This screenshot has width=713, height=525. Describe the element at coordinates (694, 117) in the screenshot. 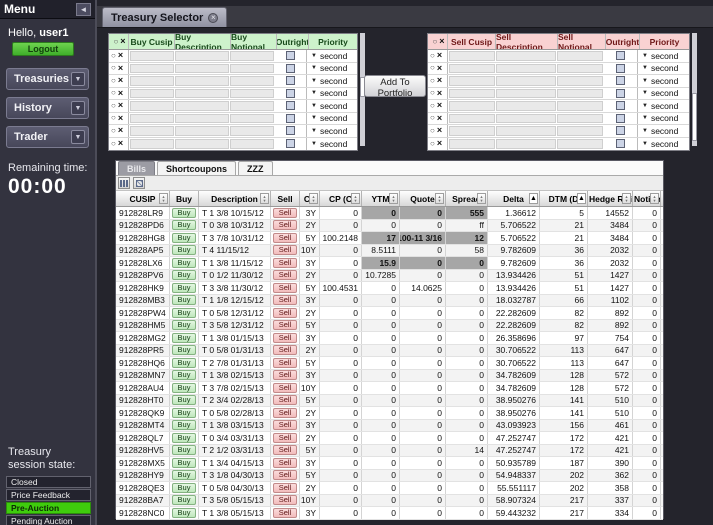

I see `scrollbar-thumb` at that location.